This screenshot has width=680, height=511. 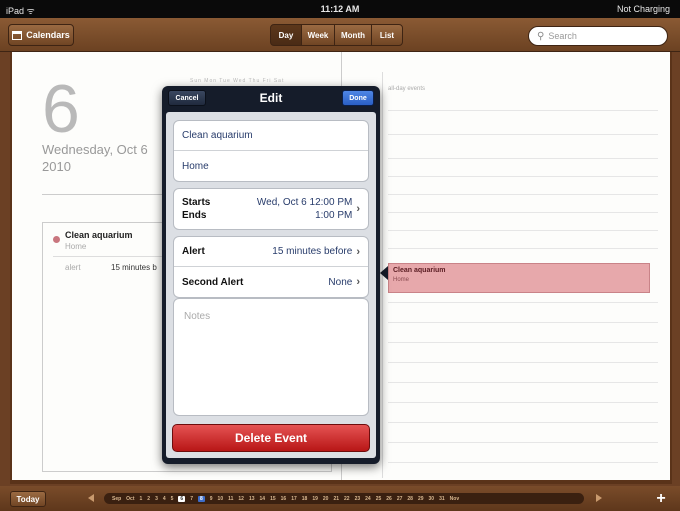 I want to click on day-scrubber-day: 15, so click(x=273, y=499).